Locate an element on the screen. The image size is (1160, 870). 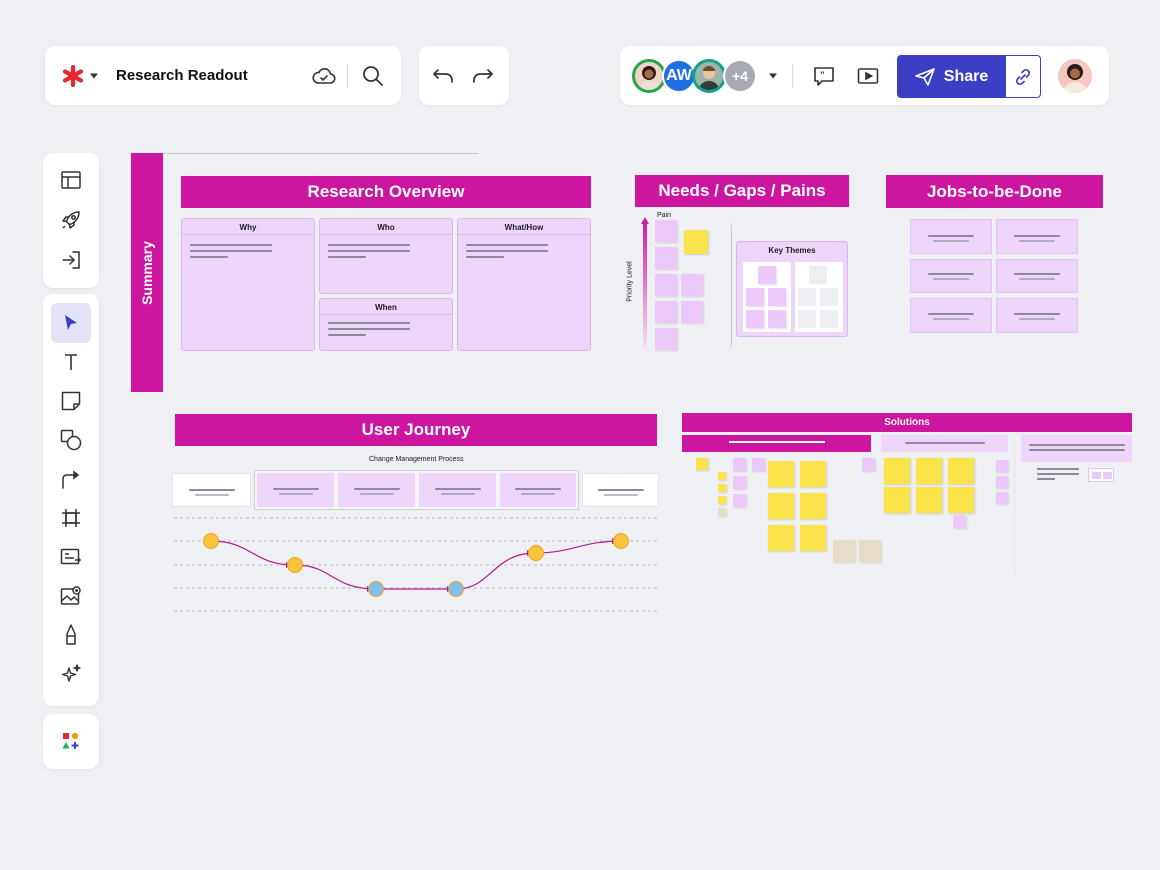
overview-card-what-how: What/How is located at coordinates (524, 284).